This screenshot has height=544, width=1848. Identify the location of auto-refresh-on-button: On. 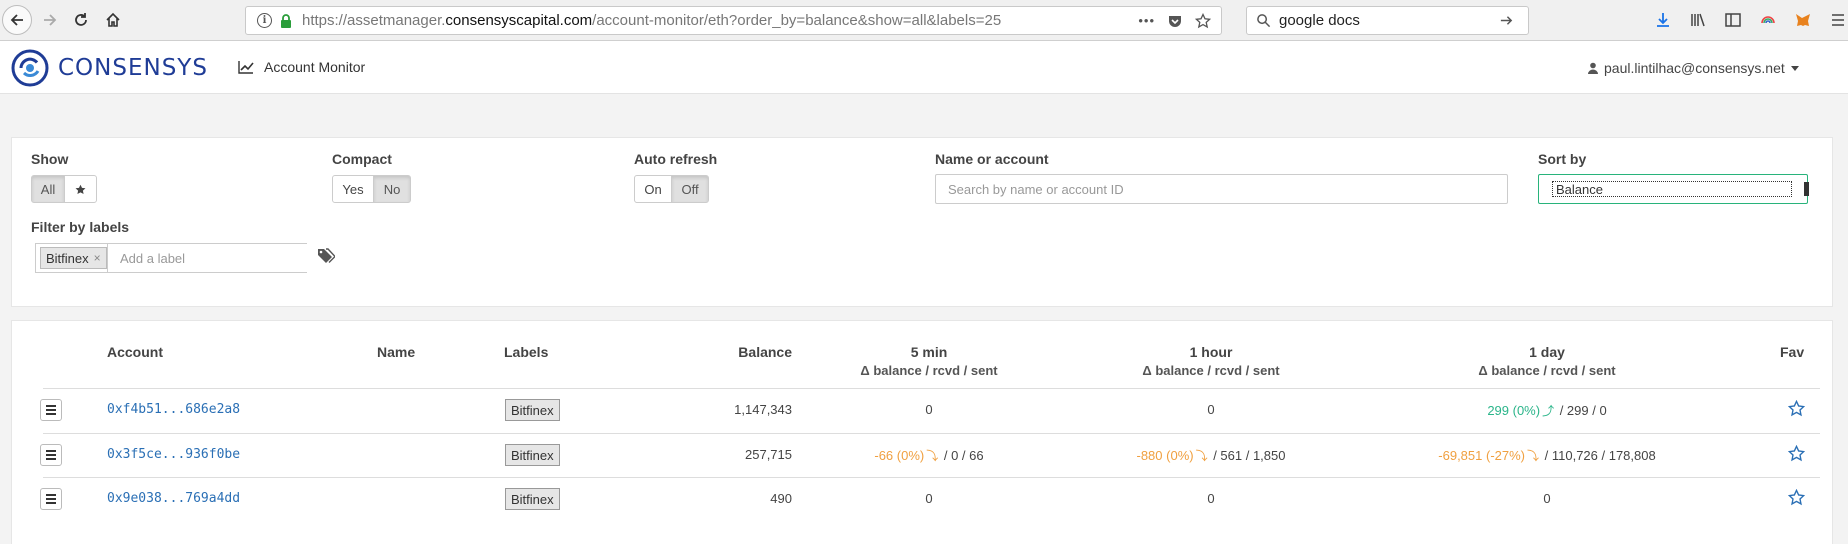
(653, 189).